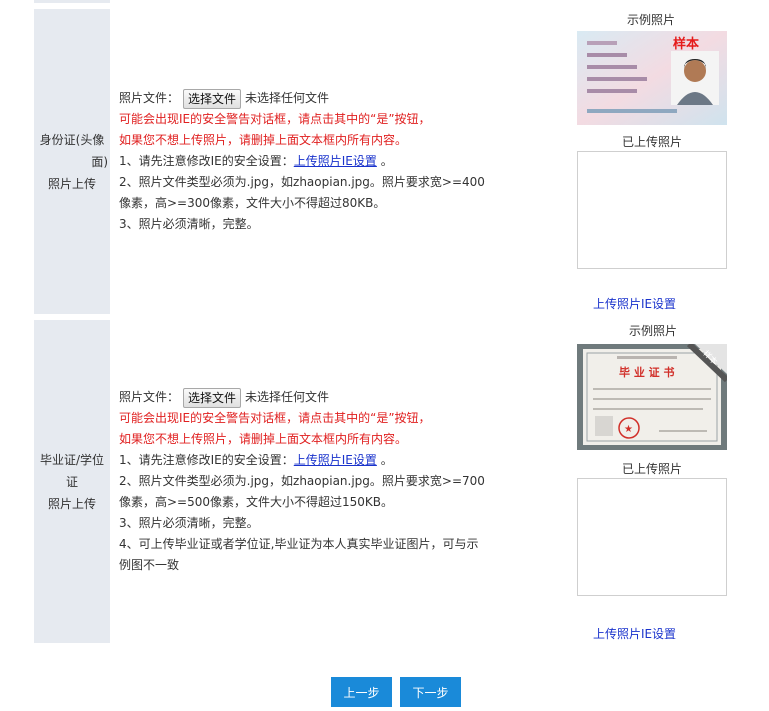 This screenshot has height=711, width=769. Describe the element at coordinates (386, 161) in the screenshot. I see `id-card-note-1-suffix: 。` at that location.